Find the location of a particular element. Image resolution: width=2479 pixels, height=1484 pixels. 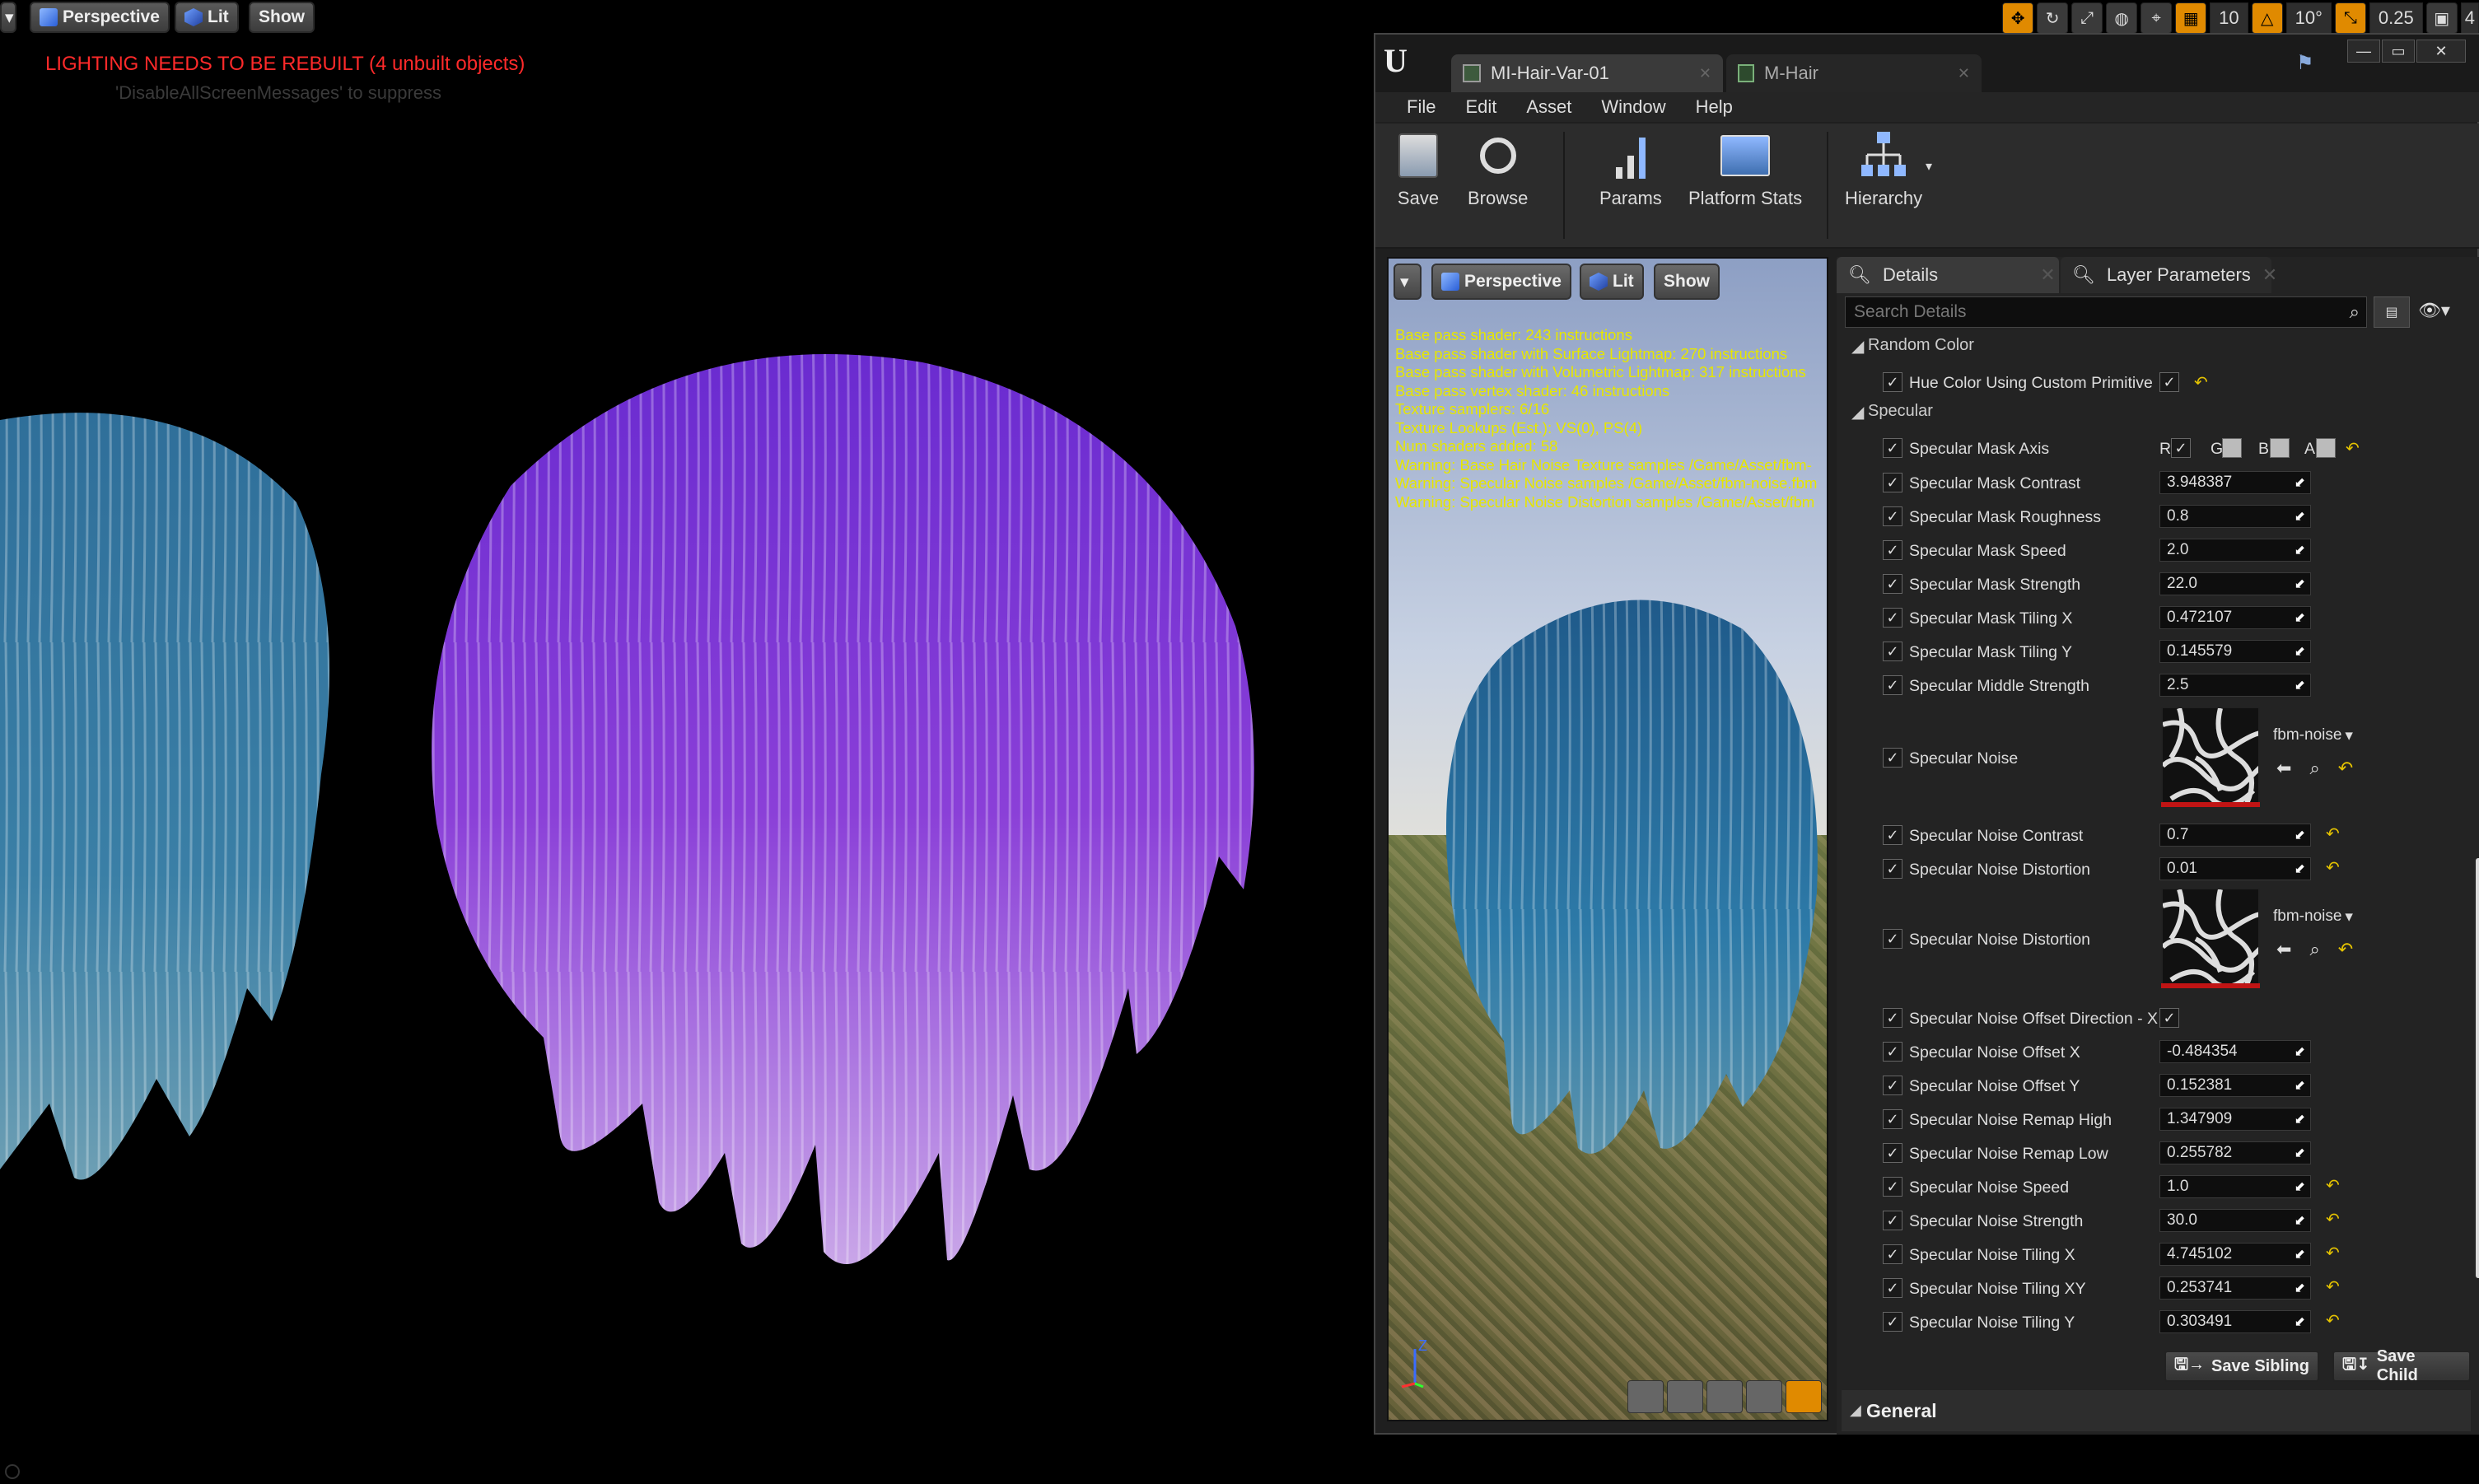

lit-button: Lit is located at coordinates (207, 17).